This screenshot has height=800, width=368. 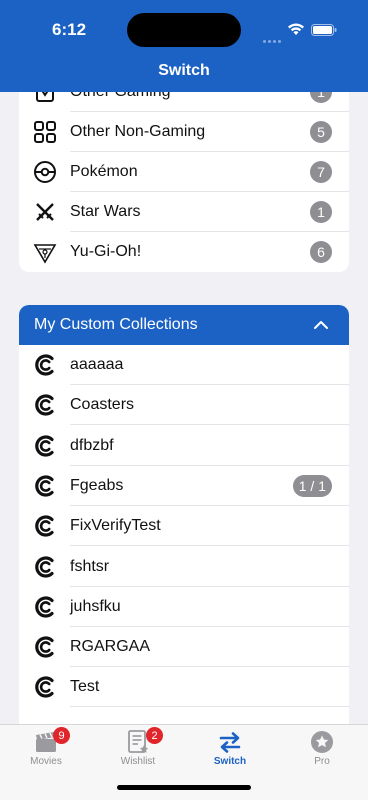 What do you see at coordinates (97, 364) in the screenshot?
I see `collection-label: aaaaaa` at bounding box center [97, 364].